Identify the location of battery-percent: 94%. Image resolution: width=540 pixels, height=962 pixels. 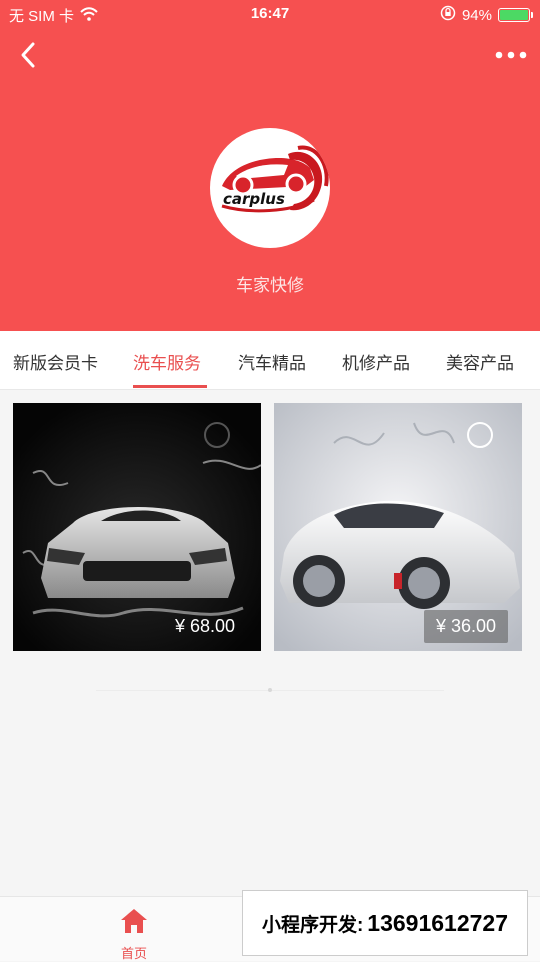
(476, 15).